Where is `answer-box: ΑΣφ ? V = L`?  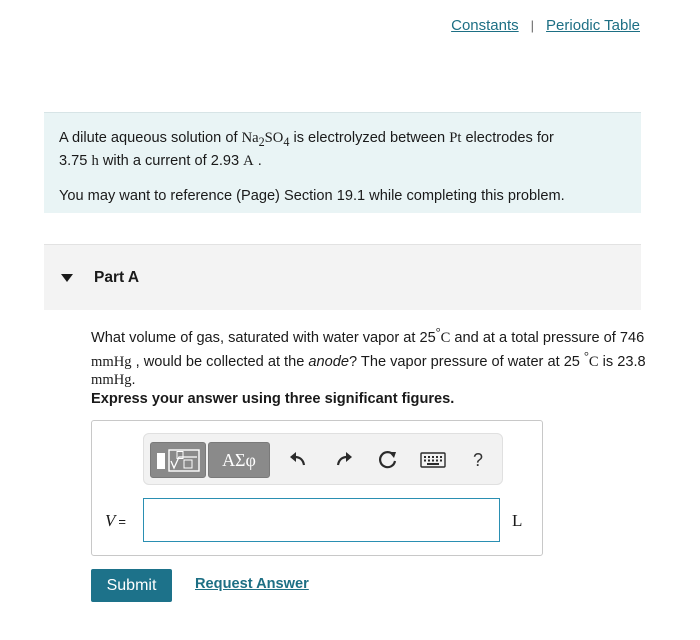
answer-box: ΑΣφ ? V = L is located at coordinates (317, 488).